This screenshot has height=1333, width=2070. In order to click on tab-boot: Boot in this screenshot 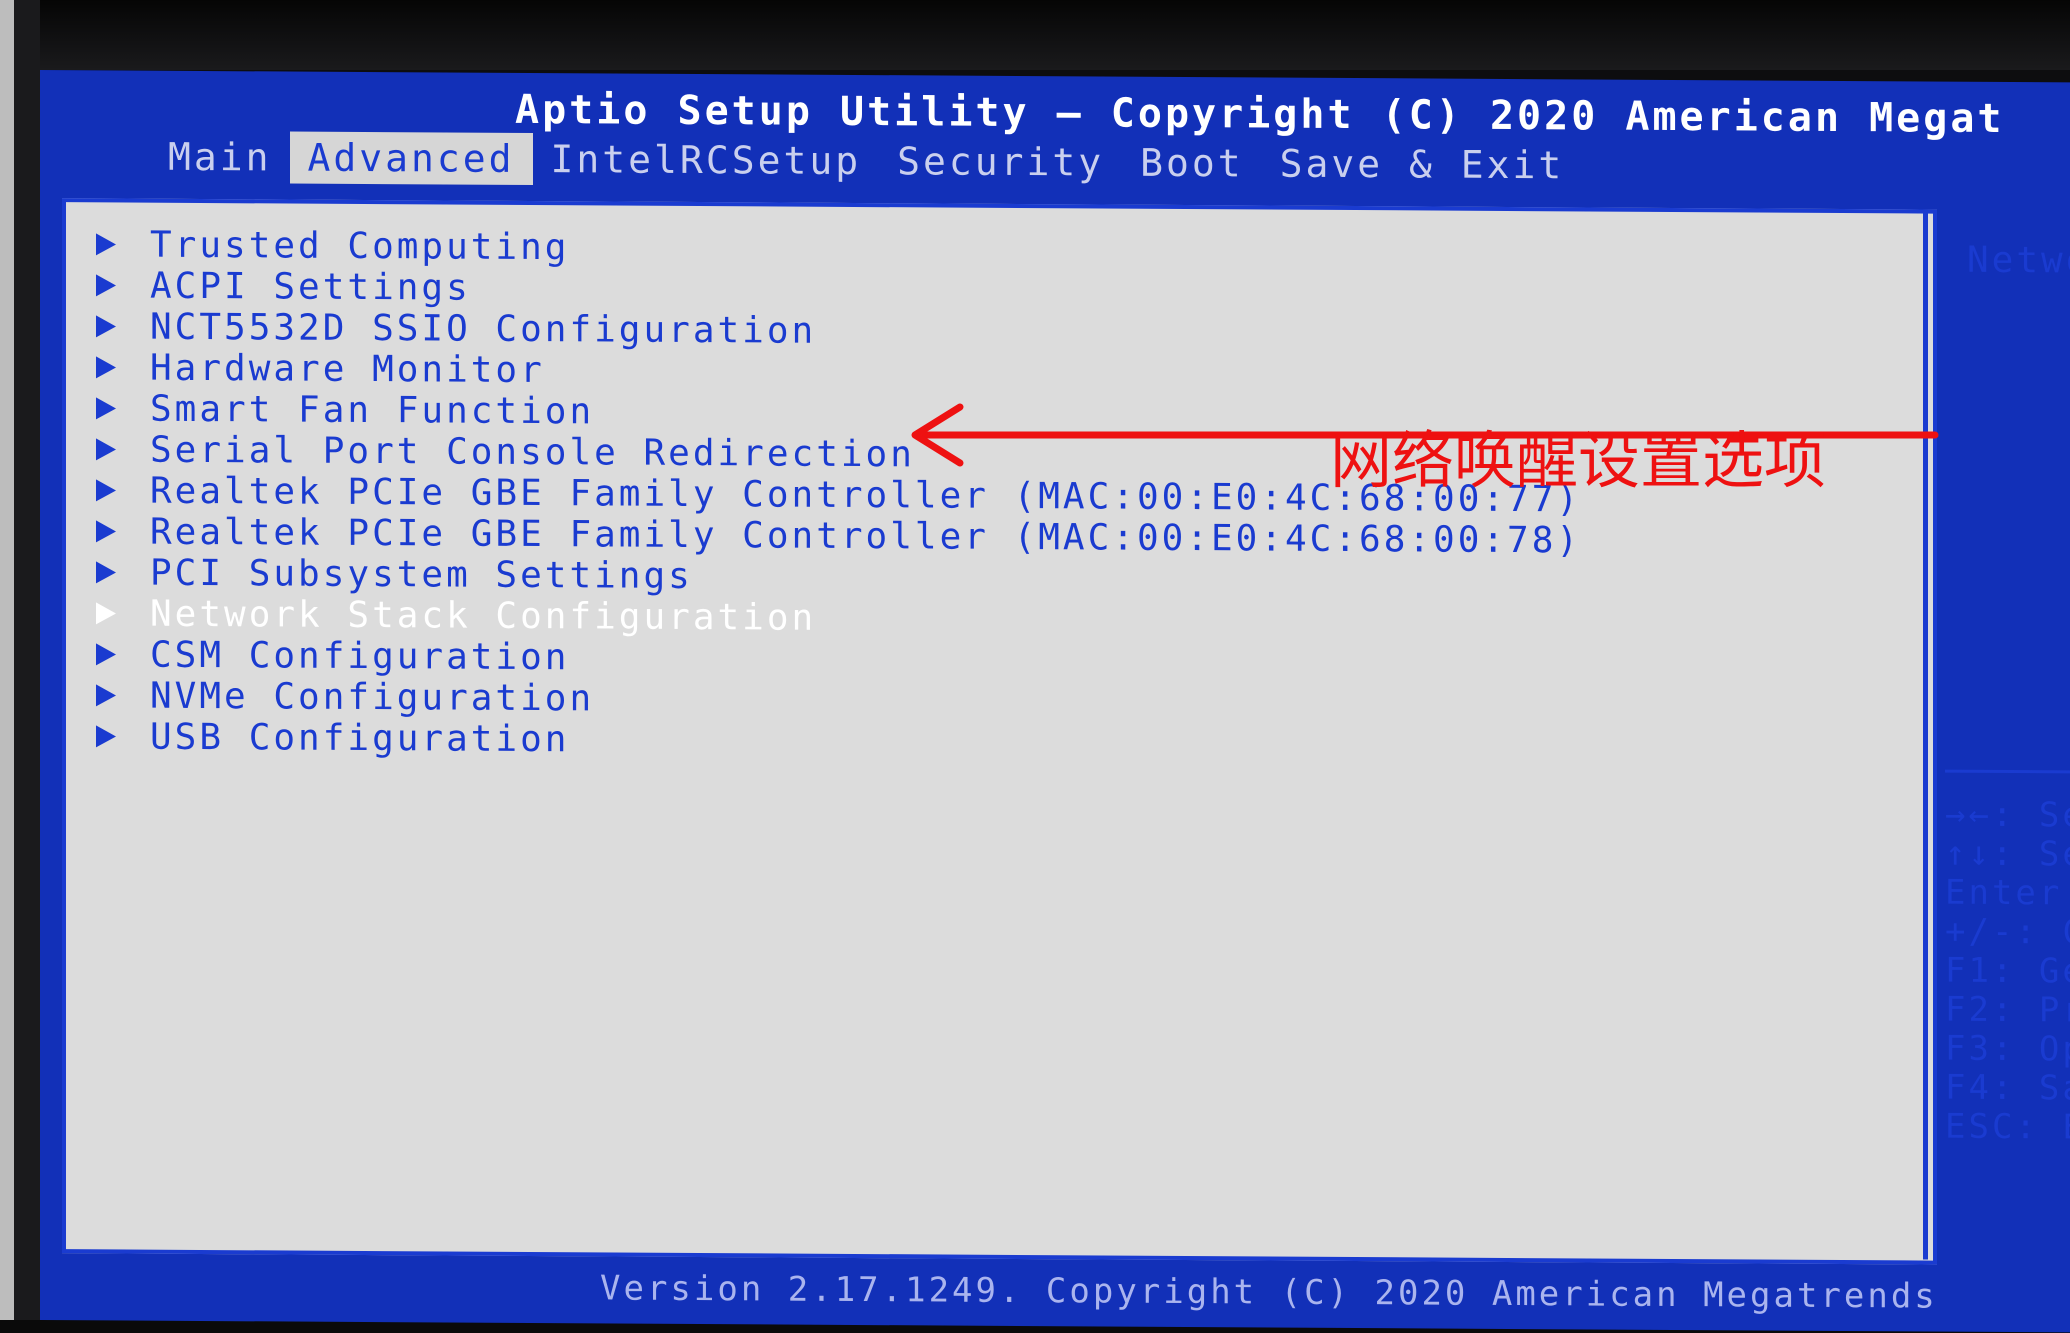, I will do `click(1192, 163)`.